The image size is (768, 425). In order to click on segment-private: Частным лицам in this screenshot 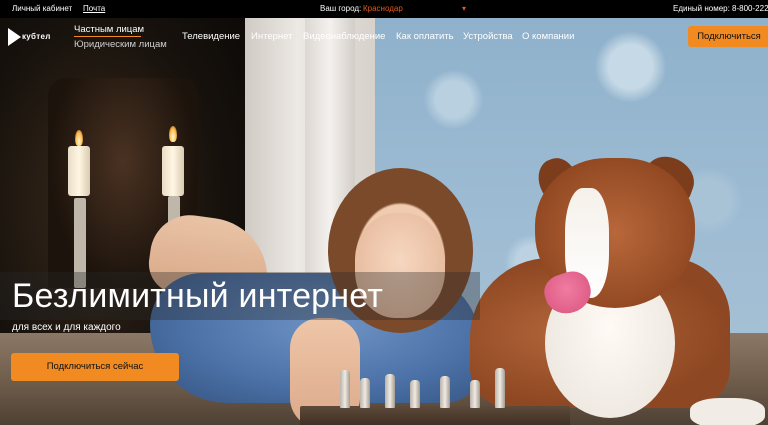, I will do `click(109, 29)`.